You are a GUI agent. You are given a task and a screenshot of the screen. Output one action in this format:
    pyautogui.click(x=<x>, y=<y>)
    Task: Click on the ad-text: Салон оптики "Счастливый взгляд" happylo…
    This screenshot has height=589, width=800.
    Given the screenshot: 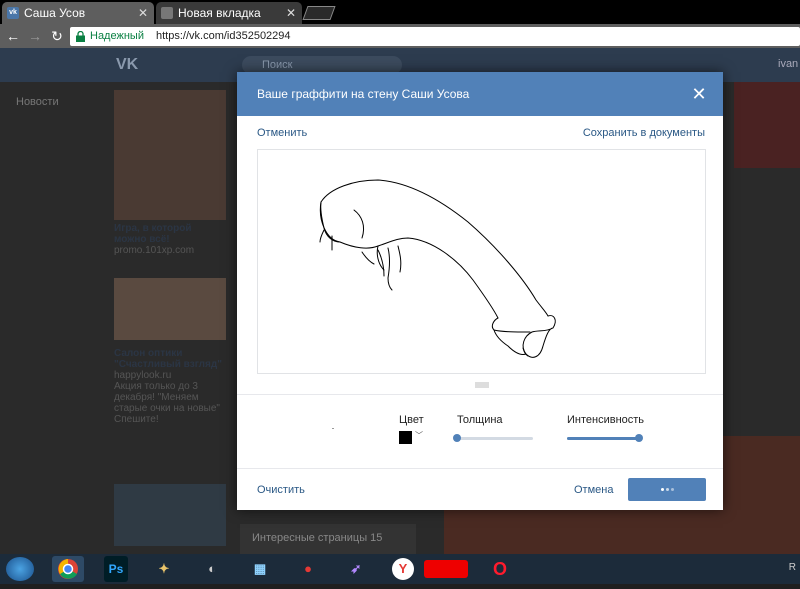 What is the action you would take?
    pyautogui.click(x=170, y=386)
    